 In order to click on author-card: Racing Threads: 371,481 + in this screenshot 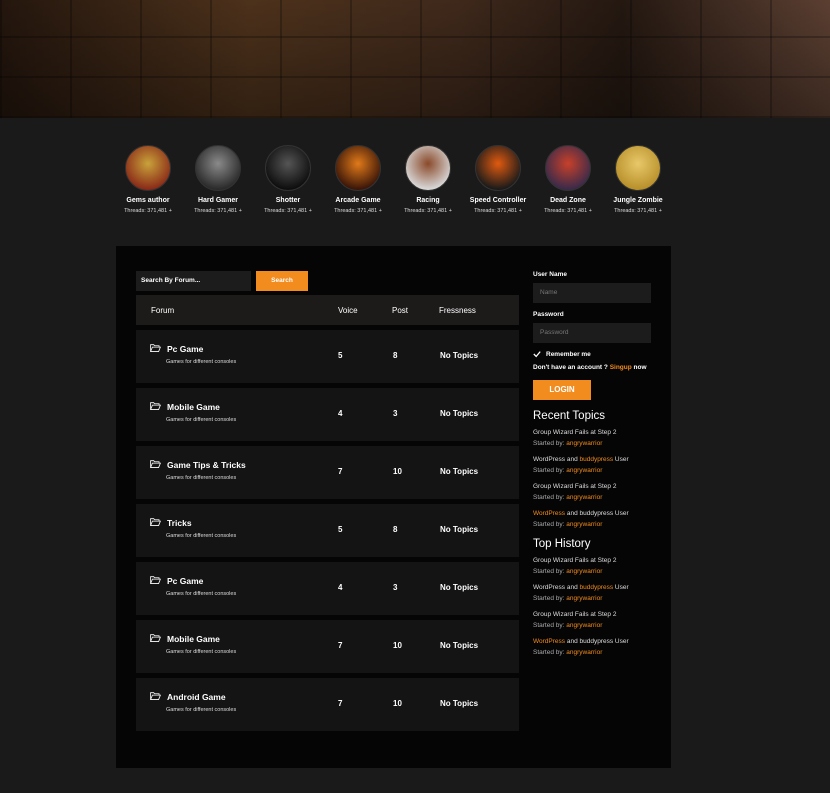, I will do `click(428, 179)`.